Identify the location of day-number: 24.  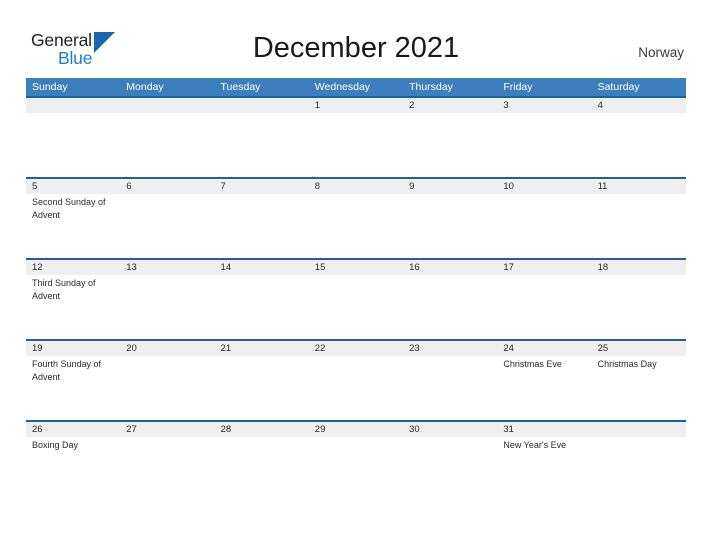
(544, 348).